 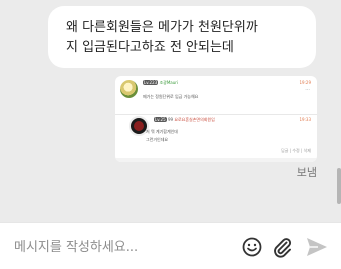 I want to click on scroll-thumb, so click(x=339, y=186).